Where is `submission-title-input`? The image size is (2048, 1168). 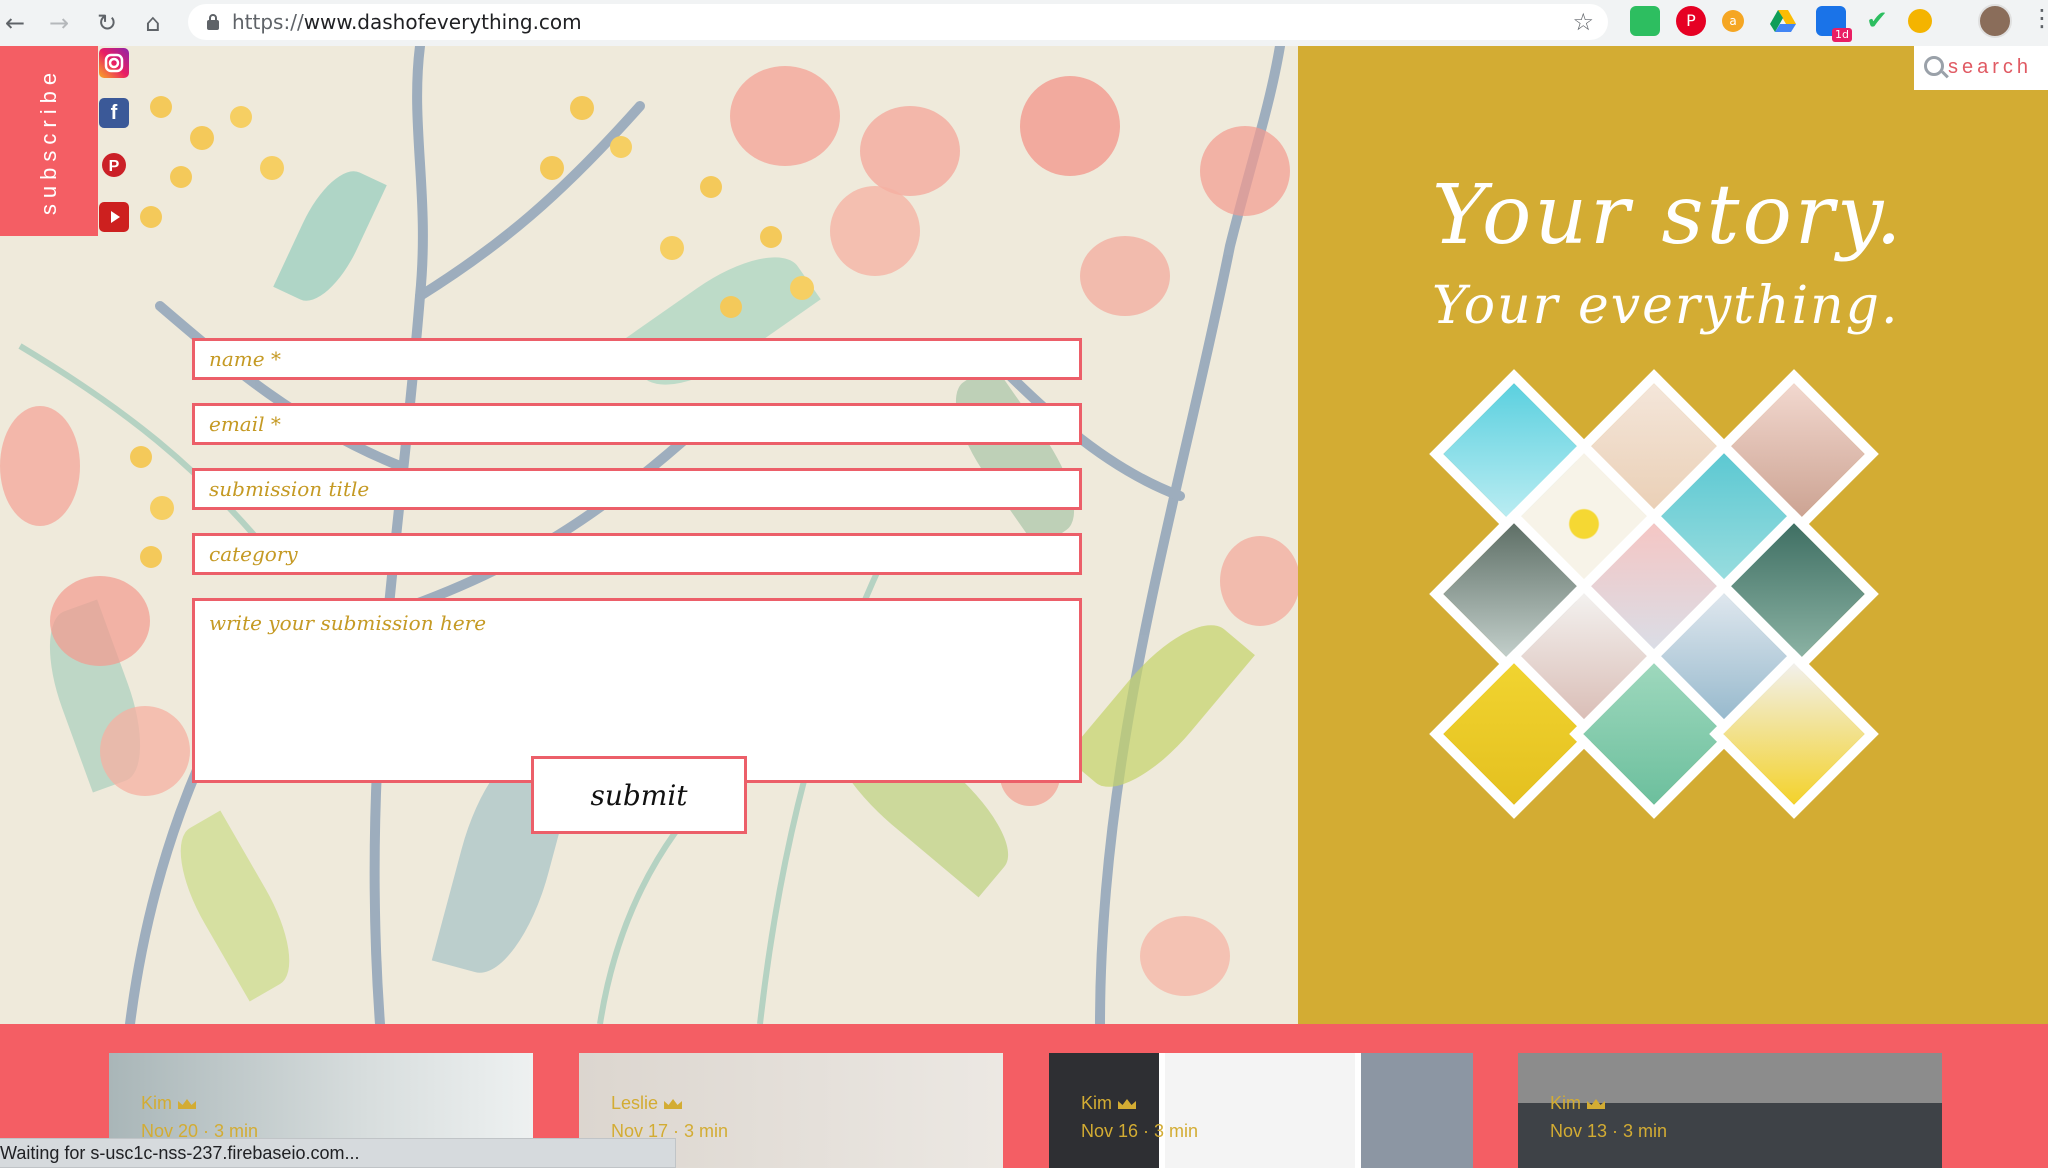
submission-title-input is located at coordinates (637, 489).